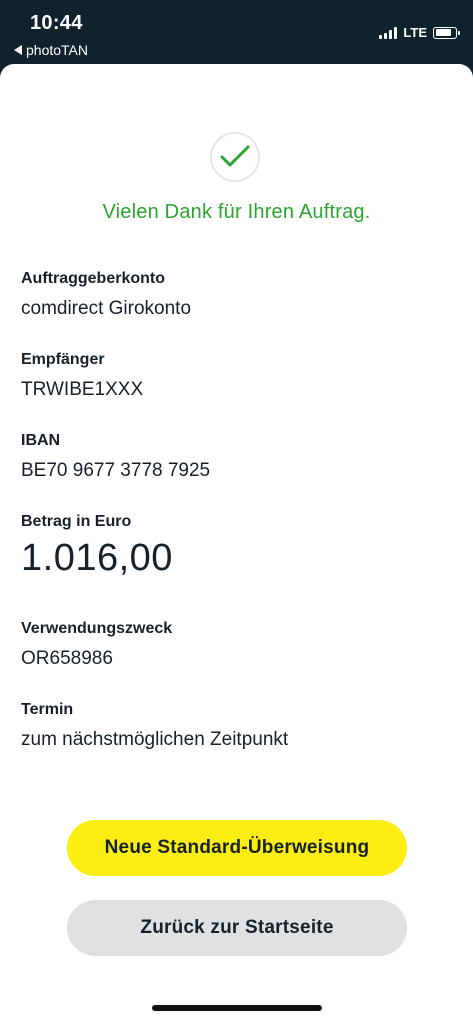 This screenshot has height=1024, width=473. What do you see at coordinates (154, 726) in the screenshot?
I see `date-field: Termin zum nächstmöglichen Zeitpunkt` at bounding box center [154, 726].